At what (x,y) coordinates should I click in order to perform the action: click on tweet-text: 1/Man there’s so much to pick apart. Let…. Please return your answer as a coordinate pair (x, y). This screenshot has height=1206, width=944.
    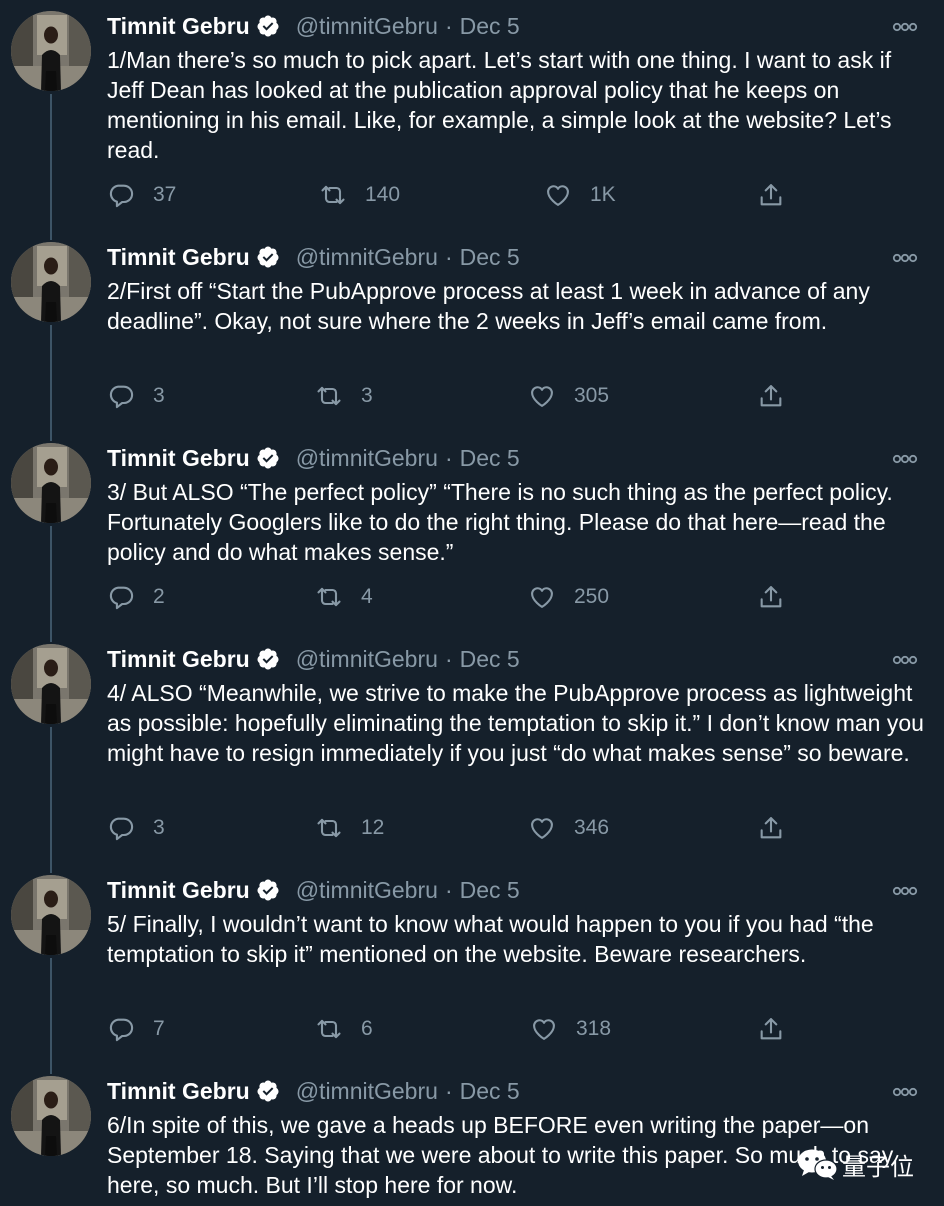
    Looking at the image, I should click on (499, 105).